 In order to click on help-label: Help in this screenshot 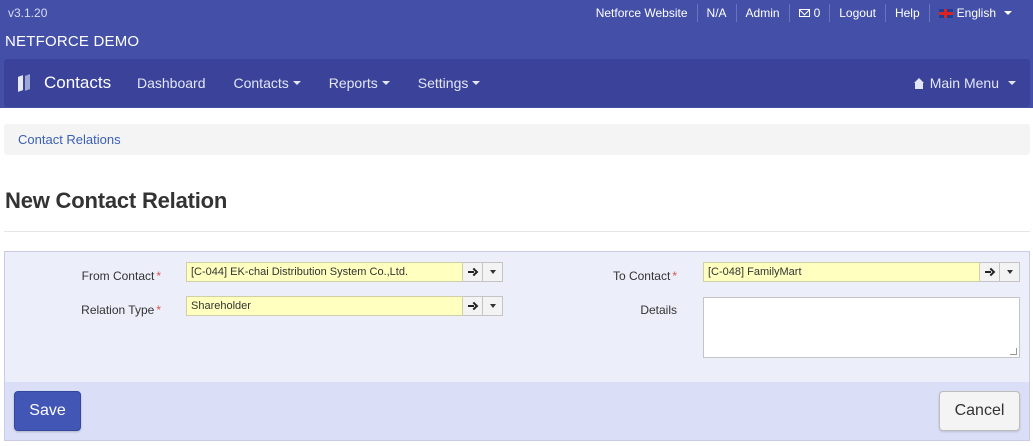, I will do `click(907, 13)`.